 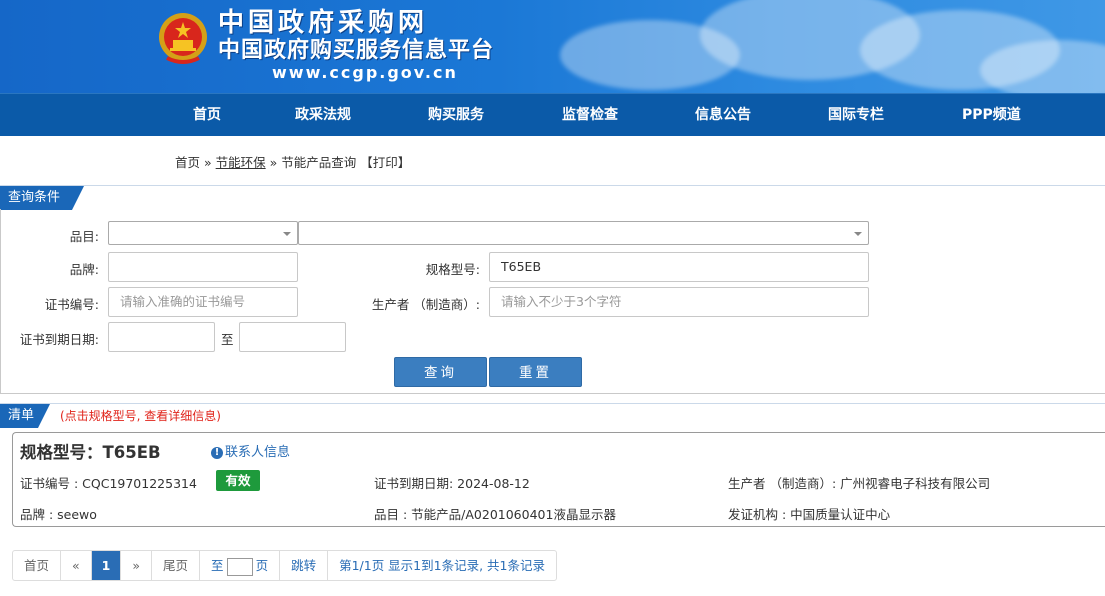 I want to click on current-page: 1, so click(x=106, y=565).